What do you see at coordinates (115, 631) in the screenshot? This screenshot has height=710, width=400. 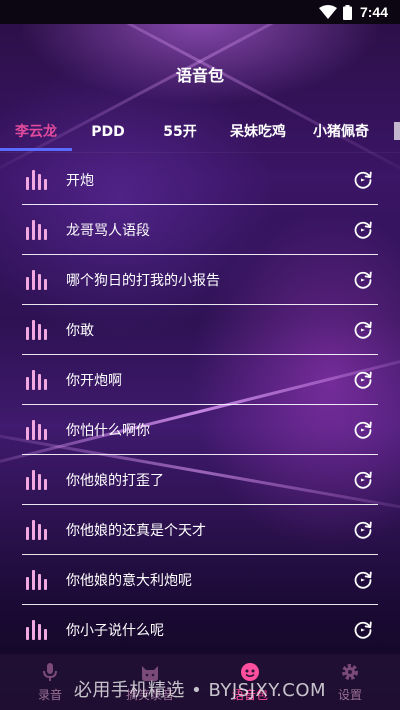 I see `list-item-label: 你小子说什么呢` at bounding box center [115, 631].